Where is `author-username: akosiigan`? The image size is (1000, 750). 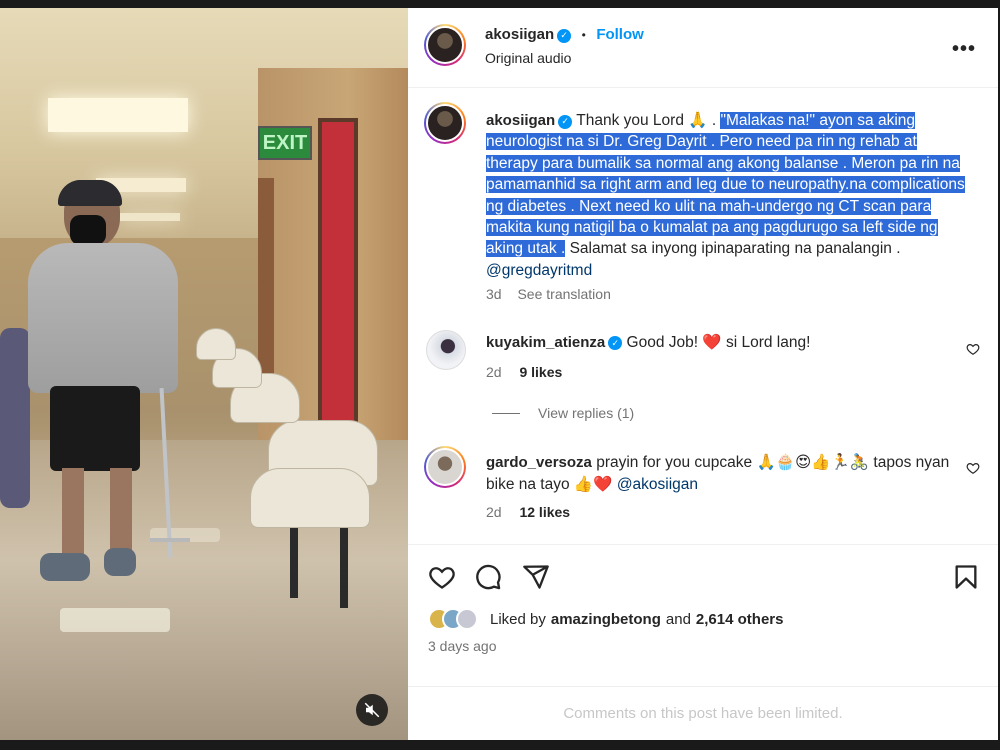 author-username: akosiigan is located at coordinates (519, 34).